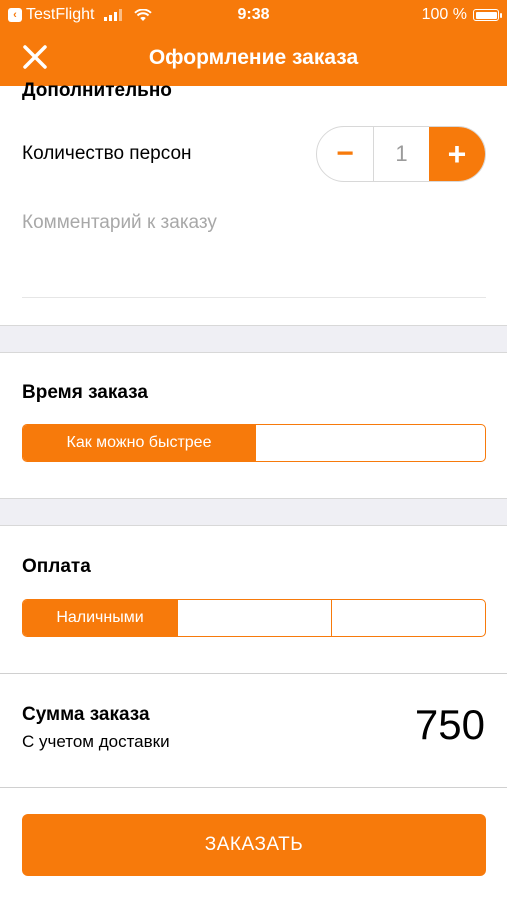 The height and width of the screenshot is (900, 507). Describe the element at coordinates (97, 90) in the screenshot. I see `additional-section-title: Дополнительно` at that location.